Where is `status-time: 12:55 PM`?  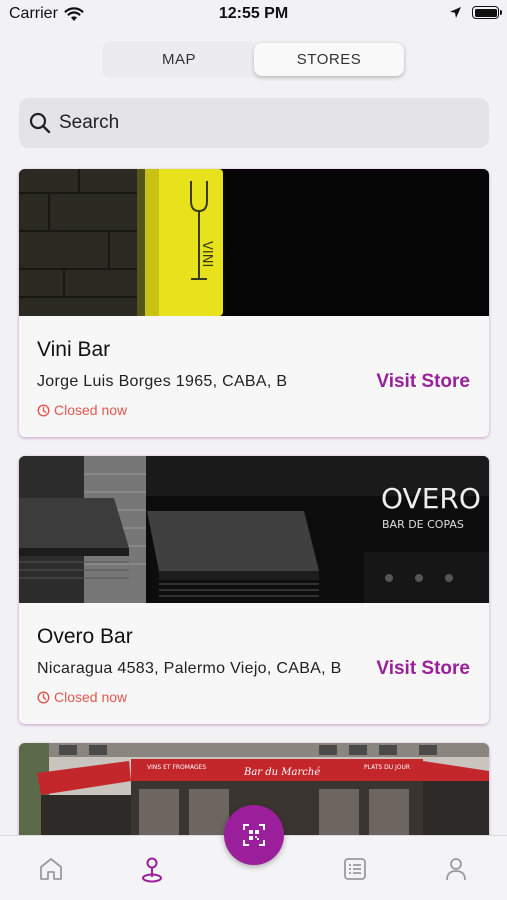 status-time: 12:55 PM is located at coordinates (253, 13).